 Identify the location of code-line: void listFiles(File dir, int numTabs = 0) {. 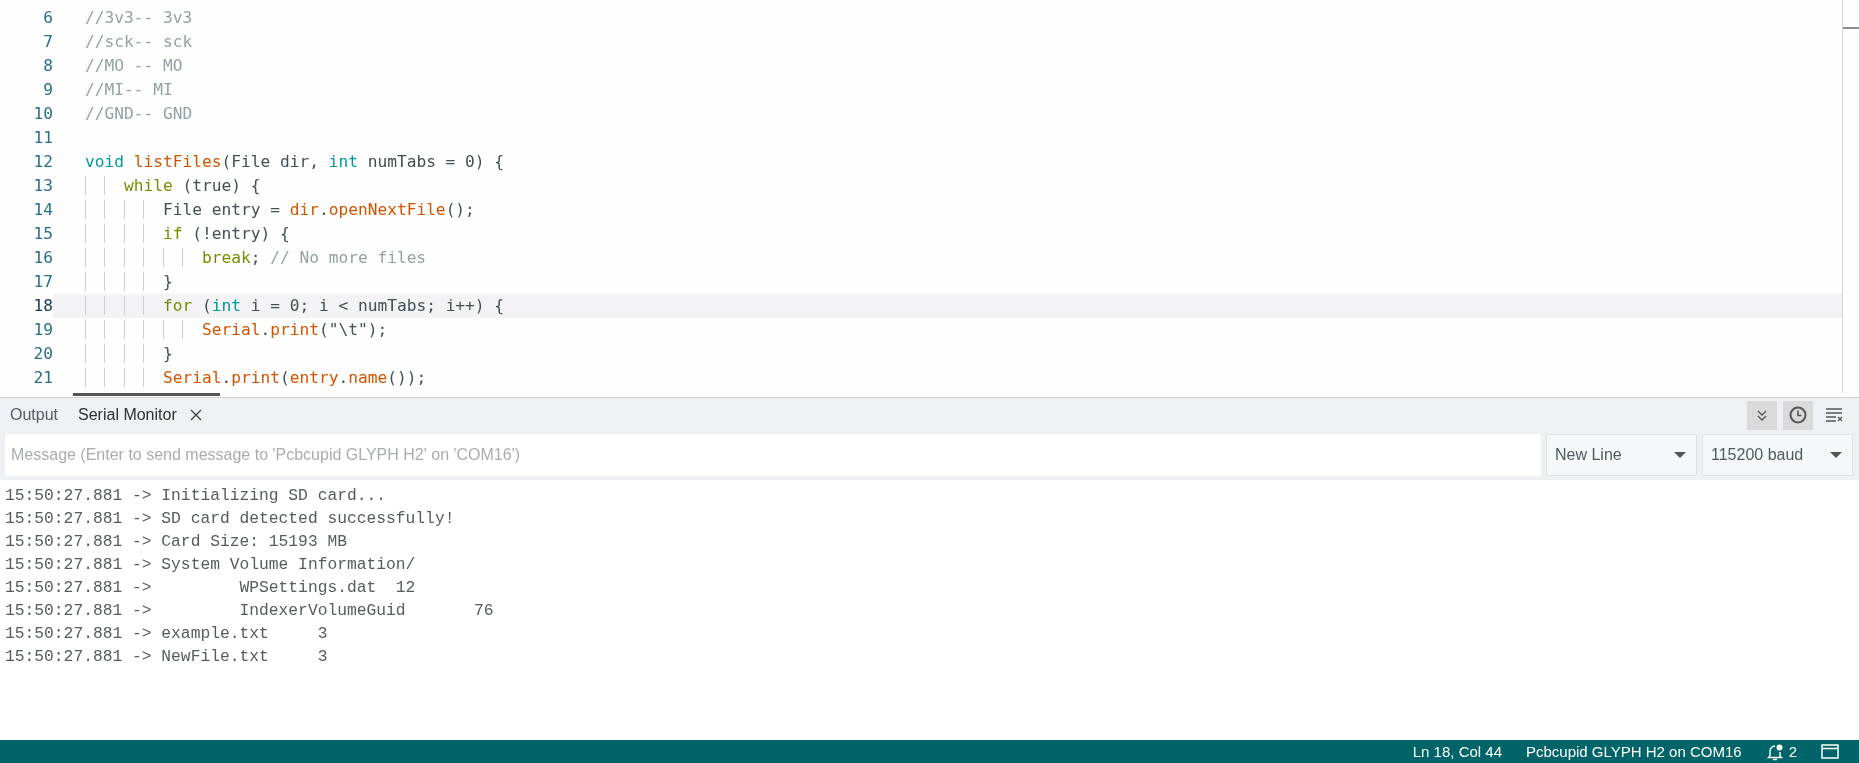
(295, 162).